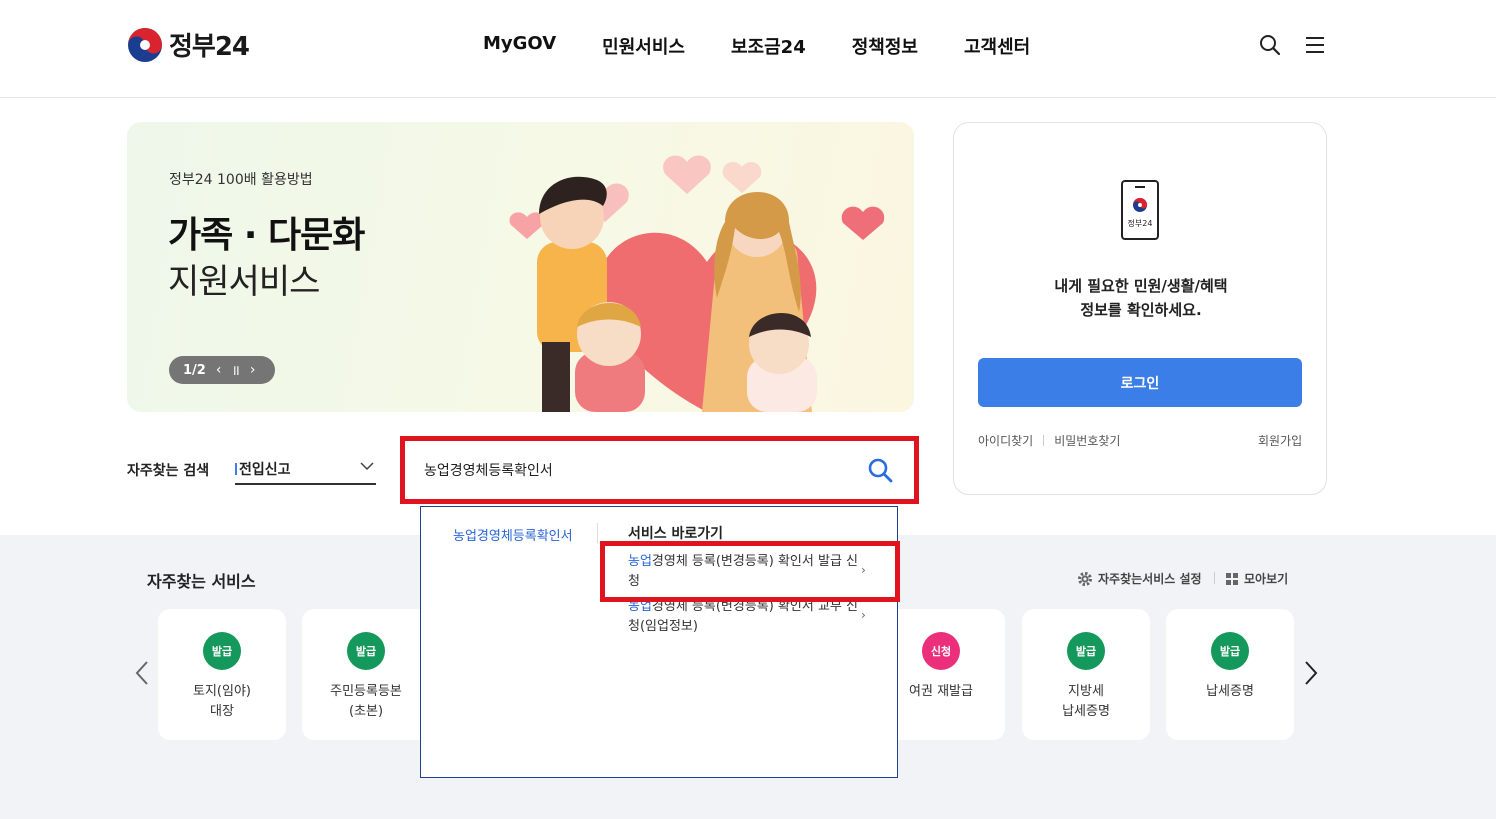 Image resolution: width=1496 pixels, height=819 pixels. Describe the element at coordinates (266, 235) in the screenshot. I see `banner-title: 가족 · 다문화` at that location.